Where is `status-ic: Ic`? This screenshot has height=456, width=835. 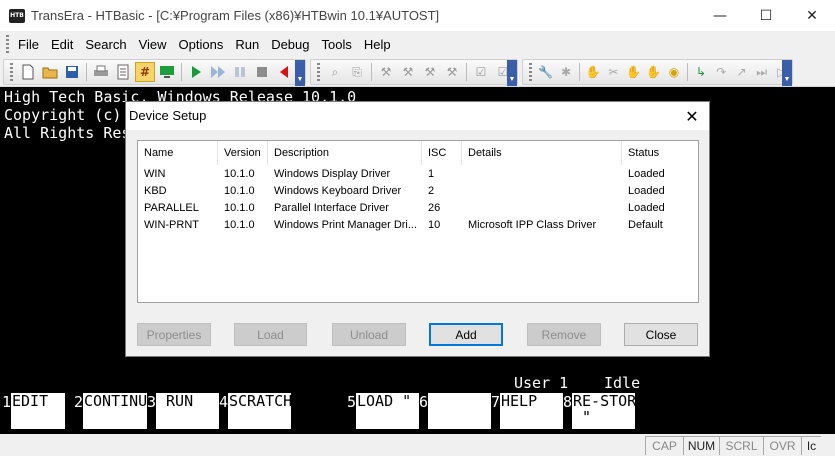
status-ic: Ic is located at coordinates (811, 445).